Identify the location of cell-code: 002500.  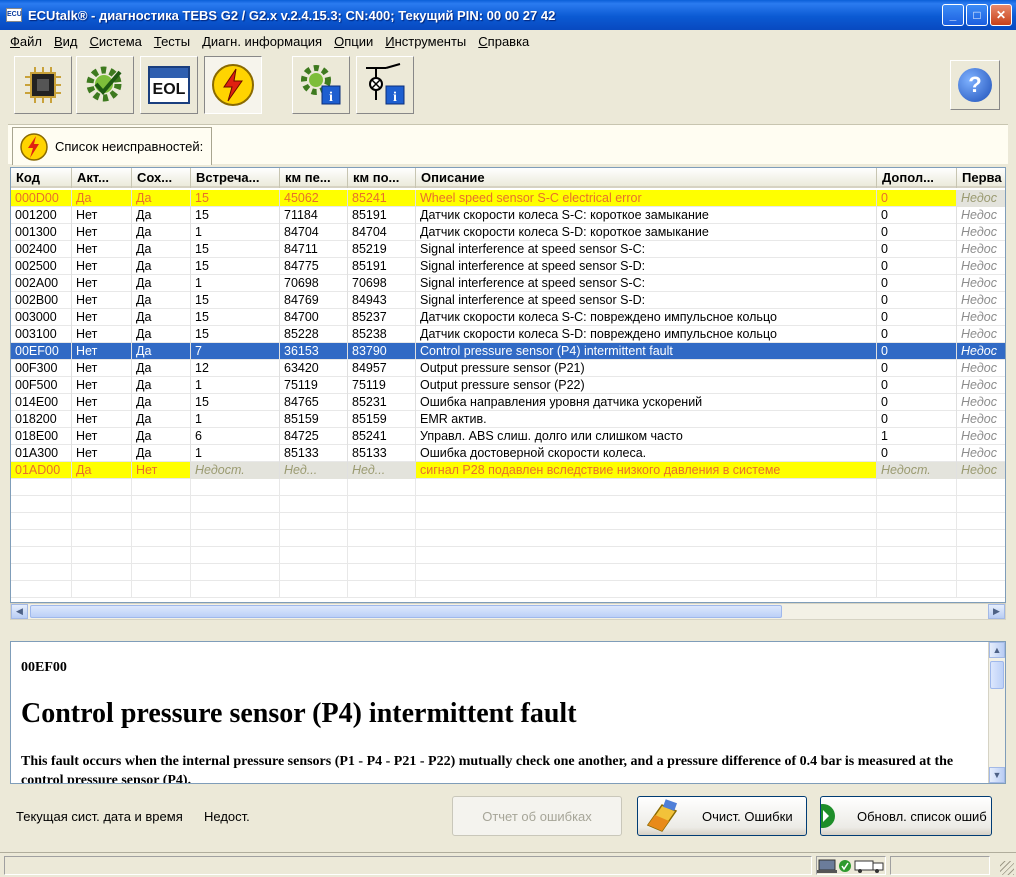
(41, 266).